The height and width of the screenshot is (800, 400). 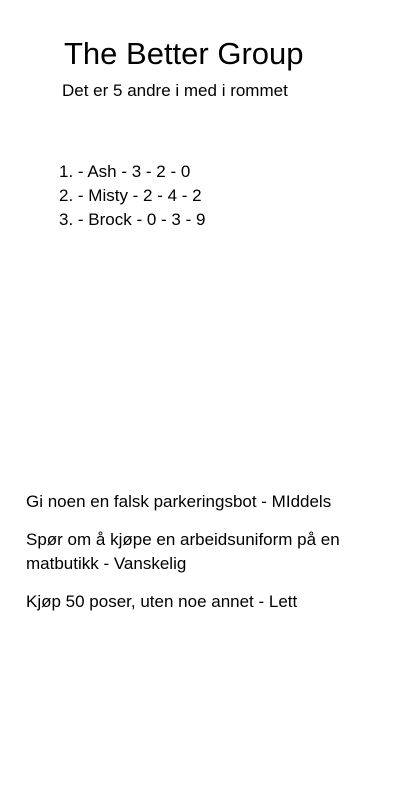 I want to click on standings-row: 3. - Brock - 0 - 3 - 9, so click(x=132, y=219).